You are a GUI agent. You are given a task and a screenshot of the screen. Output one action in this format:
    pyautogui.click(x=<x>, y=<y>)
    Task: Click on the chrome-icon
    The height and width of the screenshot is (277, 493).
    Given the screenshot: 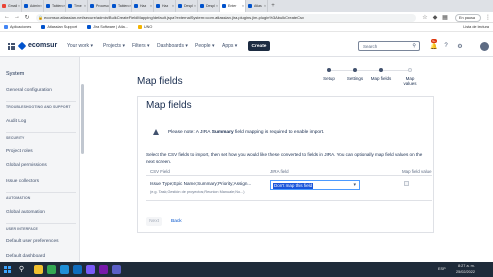 What is the action you would take?
    pyautogui.click(x=51, y=269)
    